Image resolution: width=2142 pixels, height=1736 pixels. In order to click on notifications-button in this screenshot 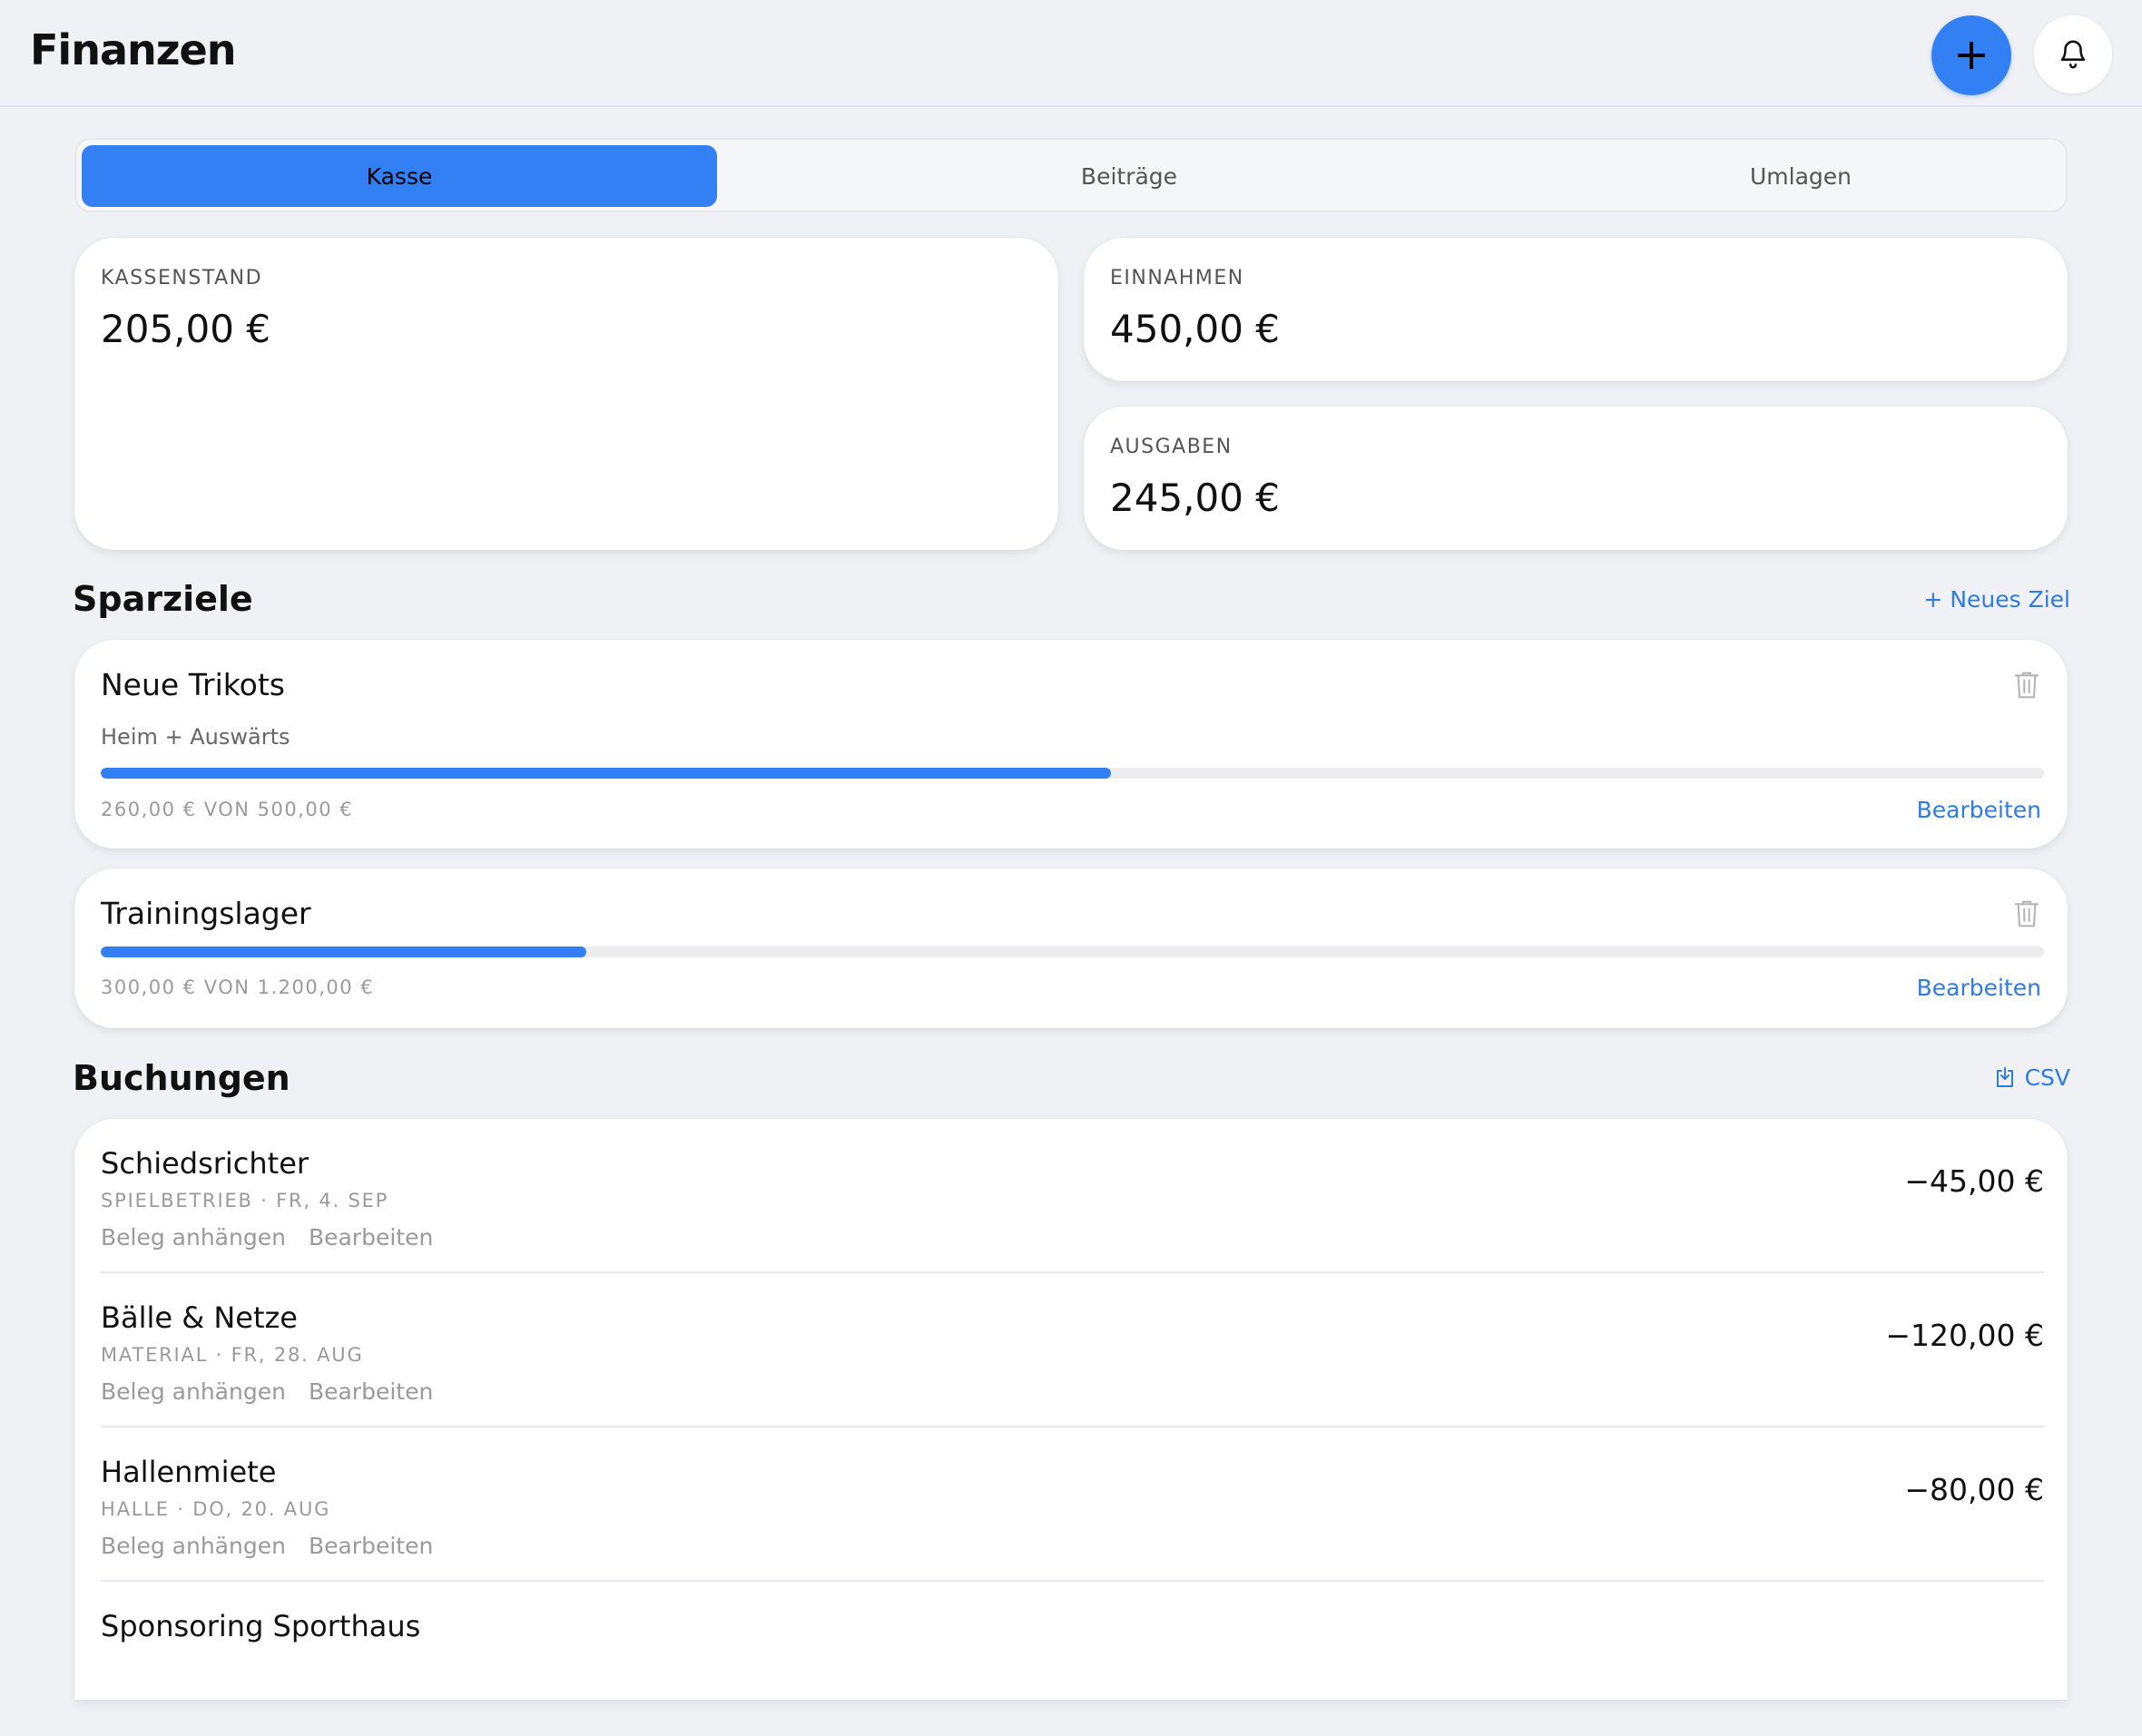, I will do `click(2073, 54)`.